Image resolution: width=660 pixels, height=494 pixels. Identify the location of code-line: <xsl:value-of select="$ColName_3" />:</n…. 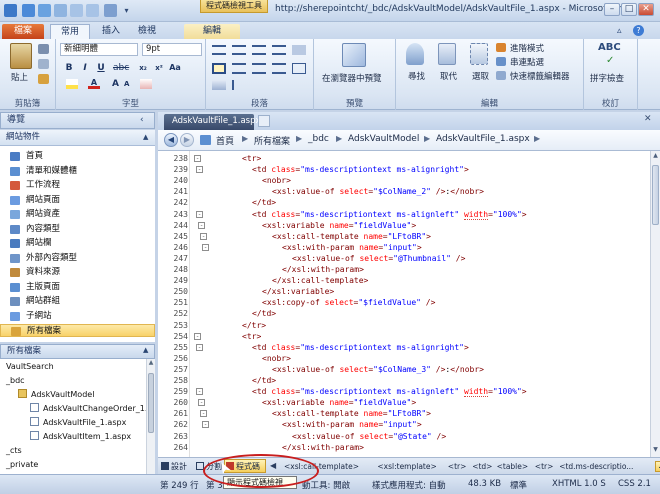
(378, 369).